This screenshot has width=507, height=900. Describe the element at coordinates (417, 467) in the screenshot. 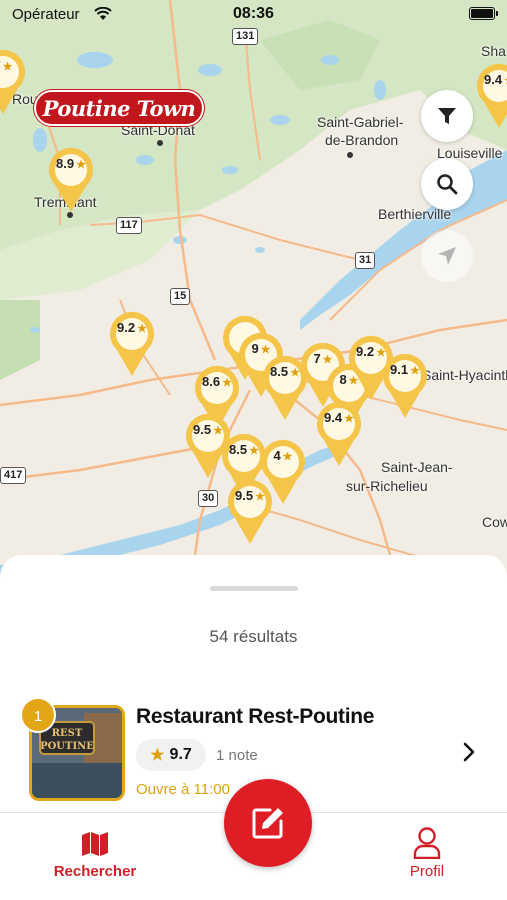

I see `place-label: Saint-Jean-` at that location.